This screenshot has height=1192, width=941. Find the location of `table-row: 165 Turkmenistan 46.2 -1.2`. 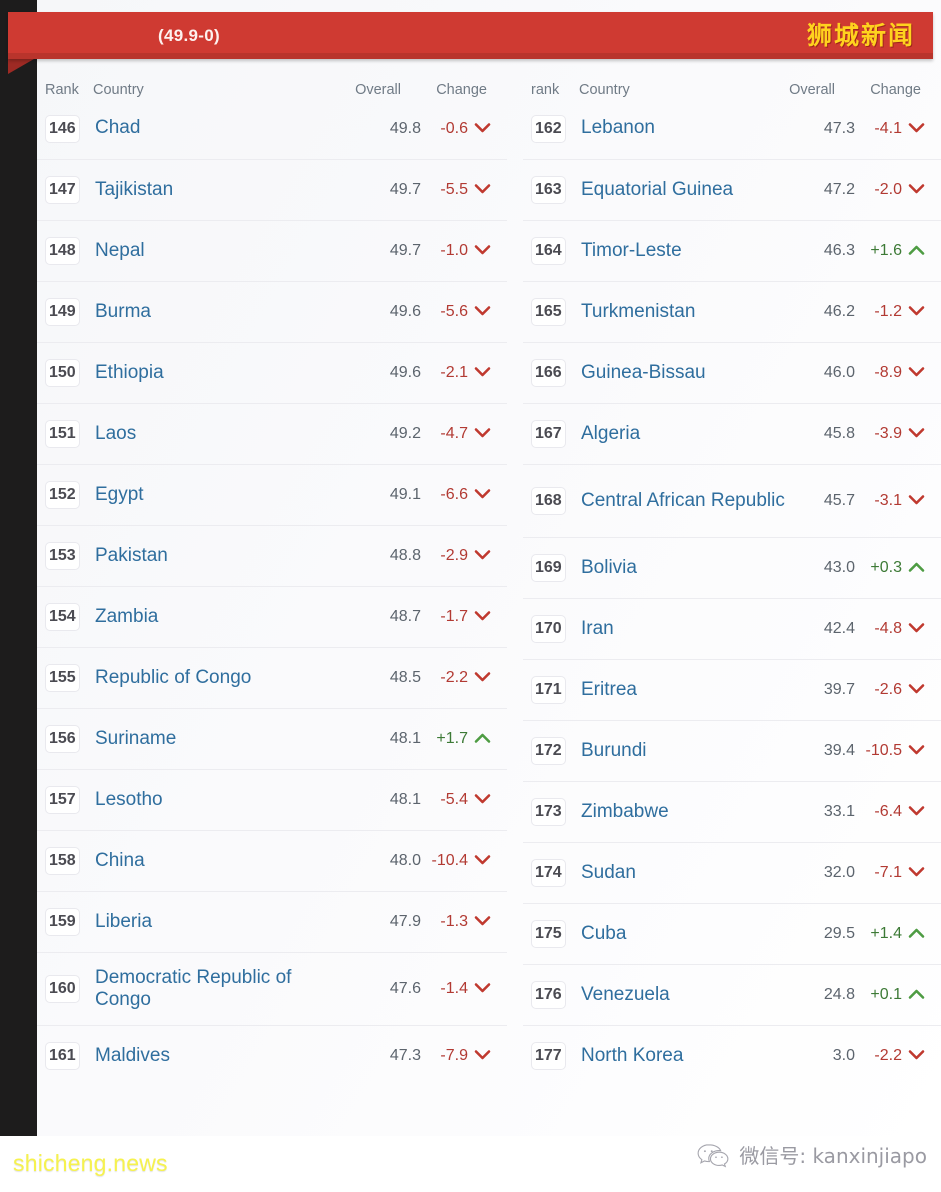

table-row: 165 Turkmenistan 46.2 -1.2 is located at coordinates (732, 311).